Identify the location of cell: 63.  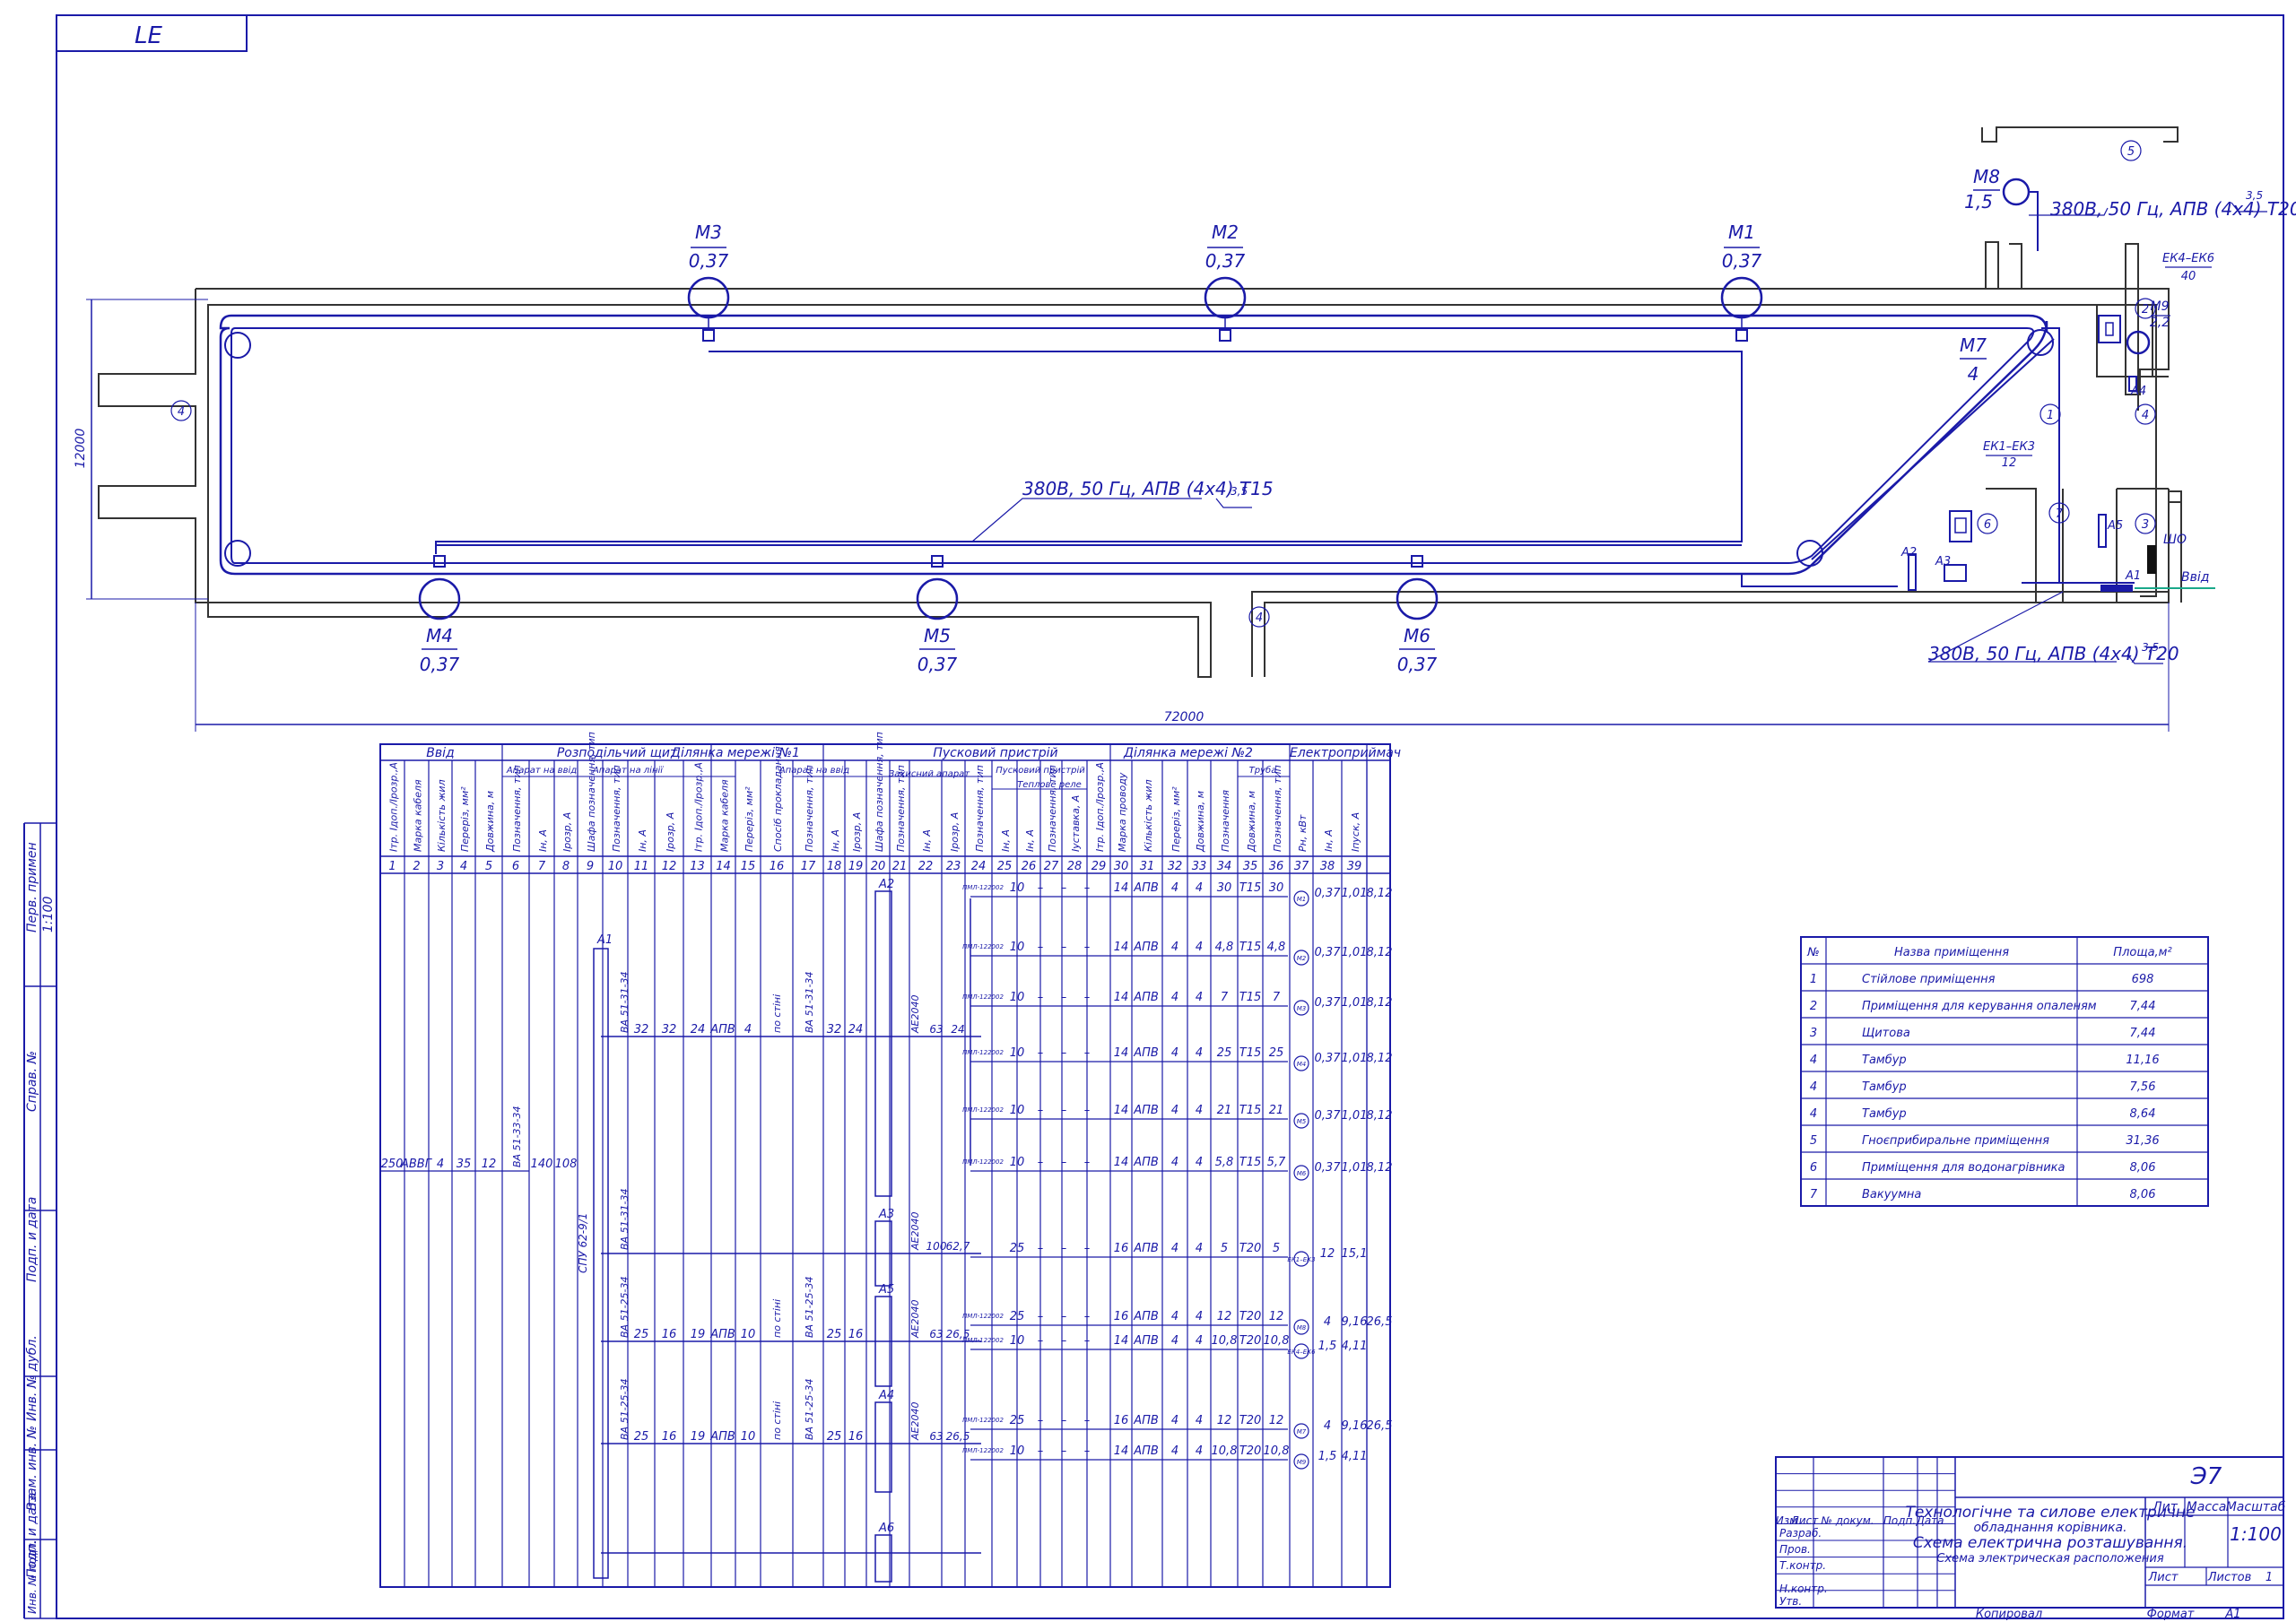
(936, 1029).